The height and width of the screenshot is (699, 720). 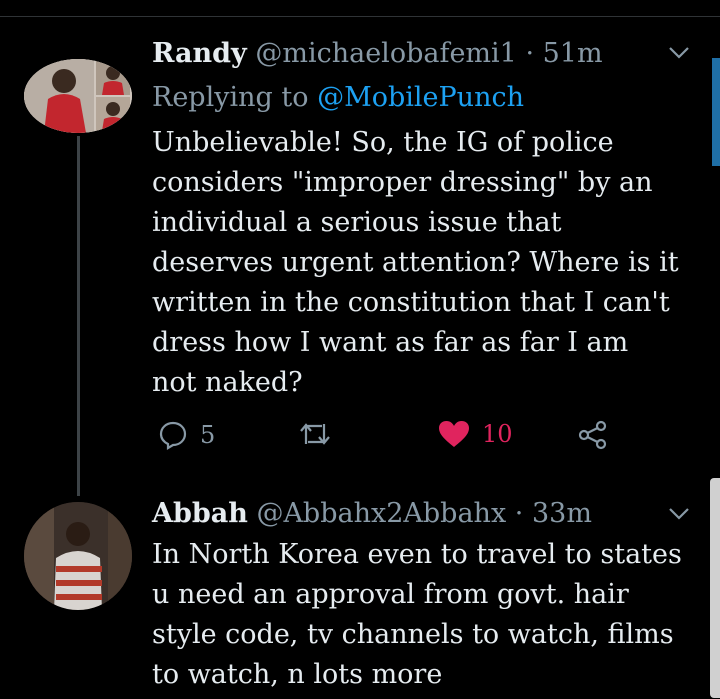 I want to click on edge-panel-handle, so click(x=715, y=588).